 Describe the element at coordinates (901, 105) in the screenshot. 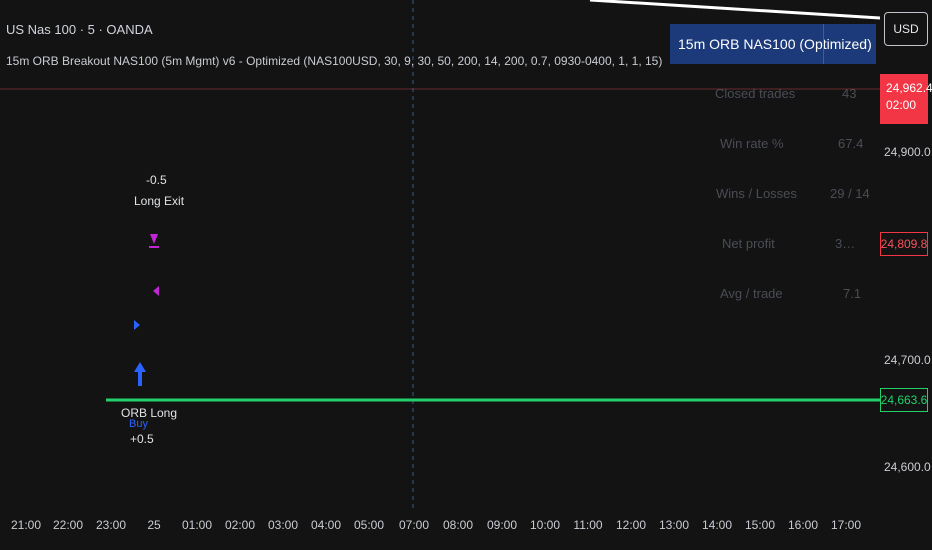

I see `bar-countdown-timer: 02:00` at that location.